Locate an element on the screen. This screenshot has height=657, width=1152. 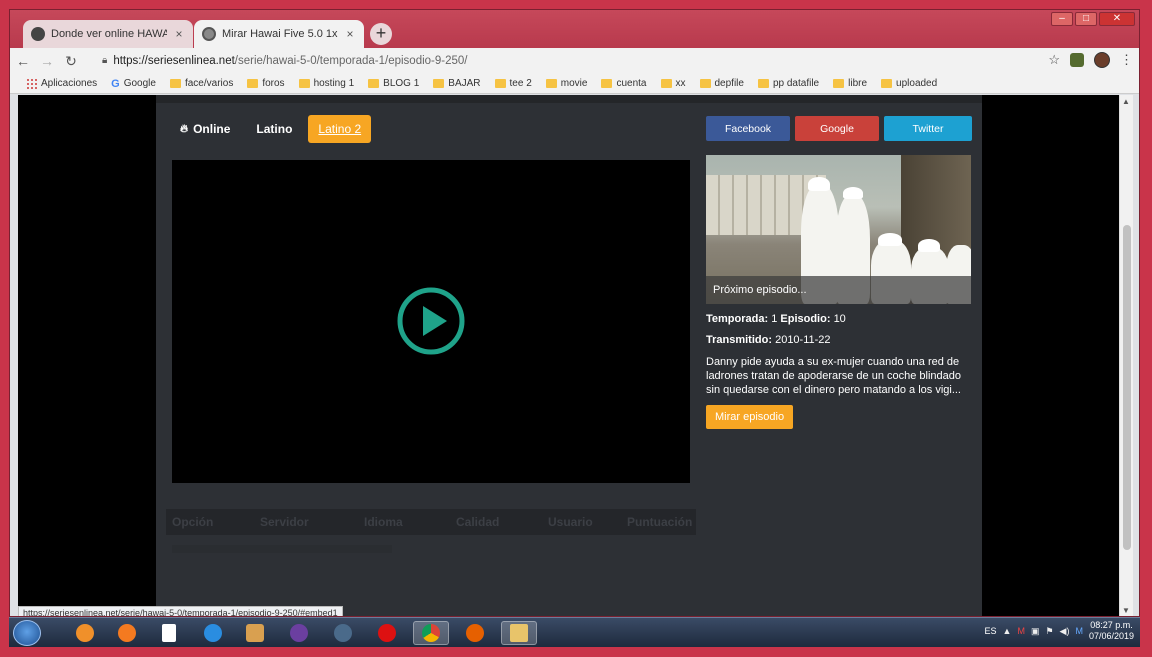
start-button is located at coordinates (27, 633).